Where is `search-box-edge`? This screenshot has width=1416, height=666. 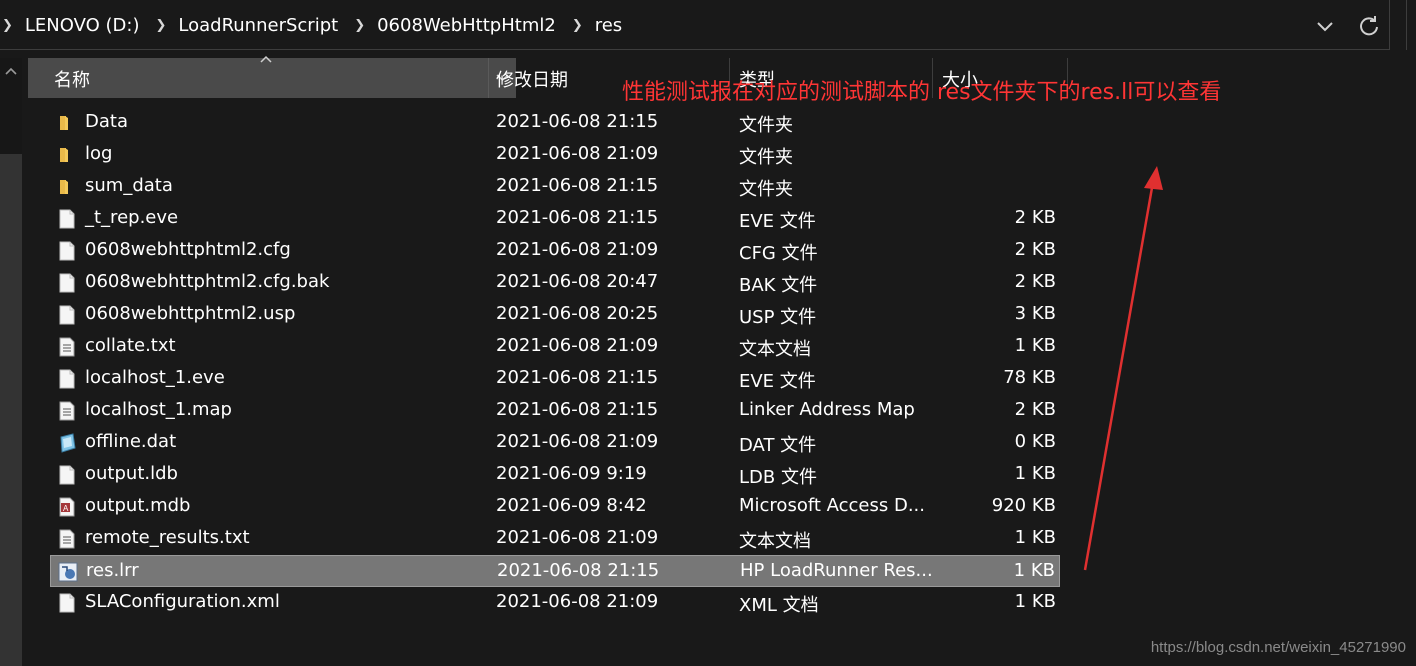
search-box-edge is located at coordinates (1411, 25).